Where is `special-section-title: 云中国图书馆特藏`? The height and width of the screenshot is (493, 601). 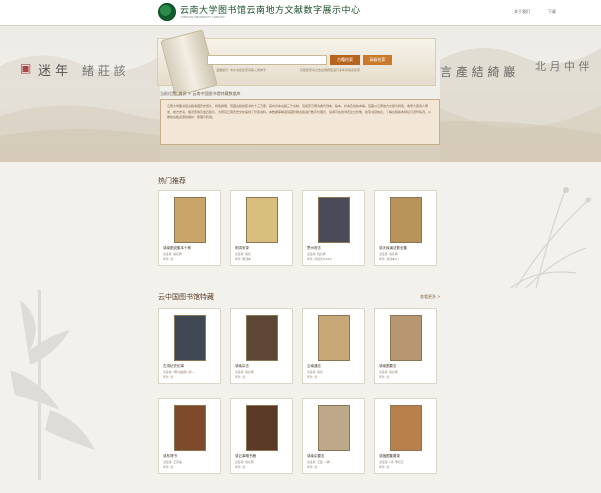
special-section-title: 云中国图书馆特藏 is located at coordinates (186, 297).